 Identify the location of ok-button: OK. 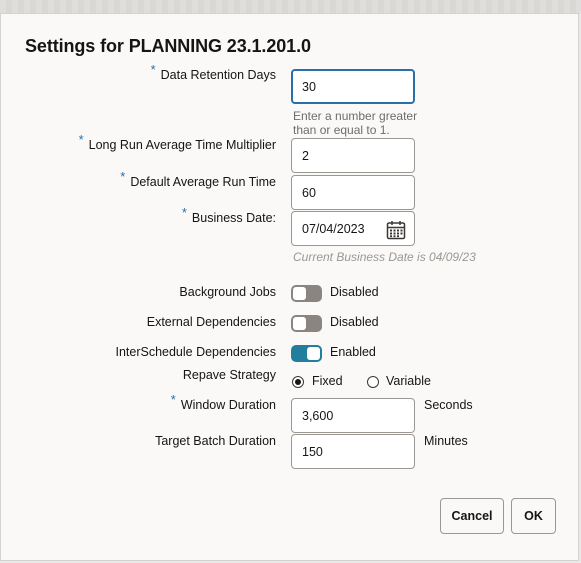
(533, 516).